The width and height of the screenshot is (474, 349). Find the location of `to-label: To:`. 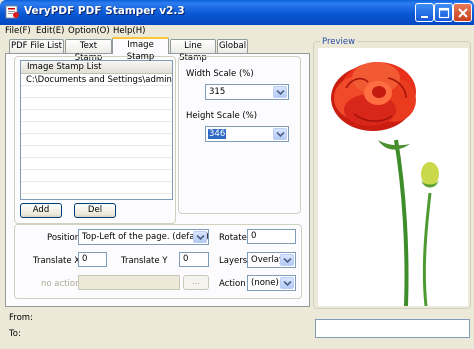

to-label: To: is located at coordinates (15, 334).